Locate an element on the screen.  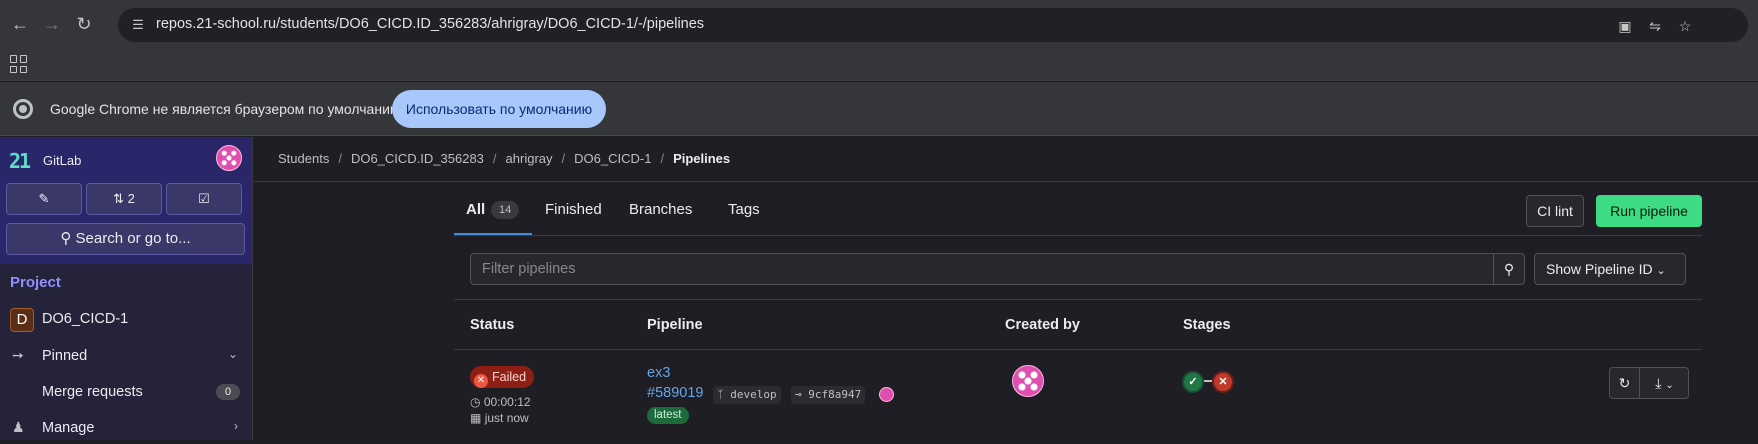
forward-icon: → is located at coordinates (52, 24).